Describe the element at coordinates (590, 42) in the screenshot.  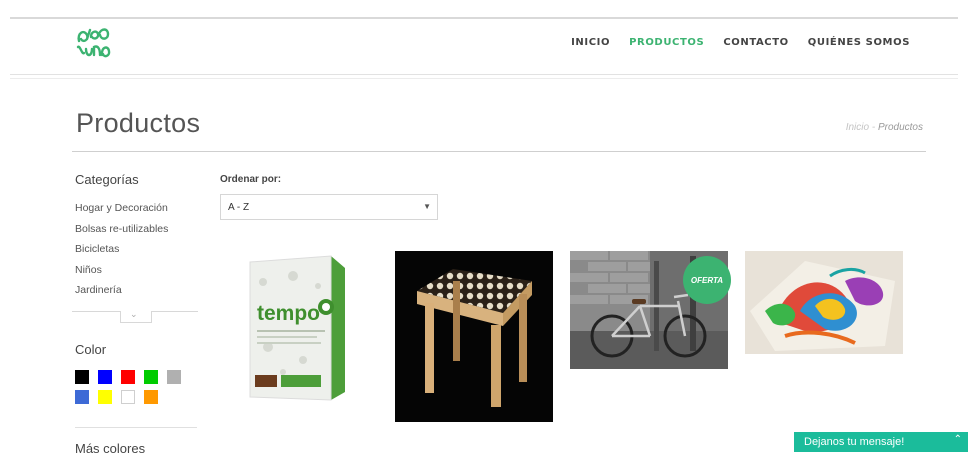
I see `nav-inicio: INICIO` at that location.